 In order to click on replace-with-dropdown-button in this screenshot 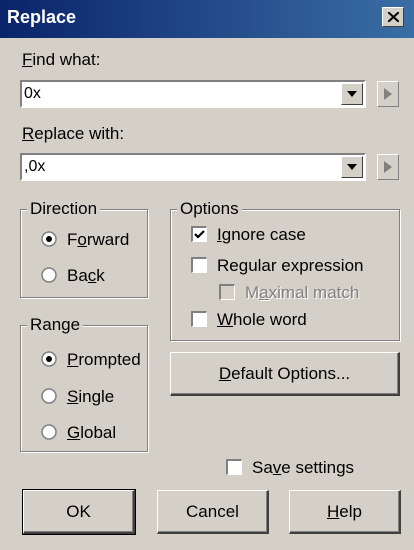, I will do `click(352, 167)`.